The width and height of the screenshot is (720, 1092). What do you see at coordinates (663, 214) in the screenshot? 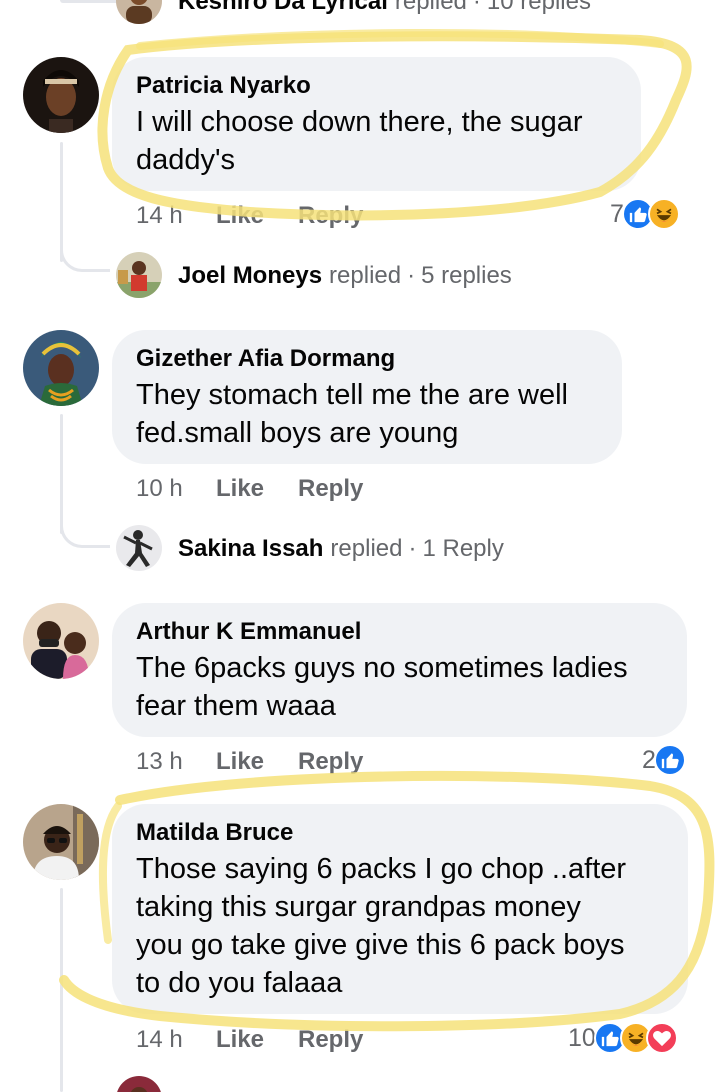
I see `haha-icon` at bounding box center [663, 214].